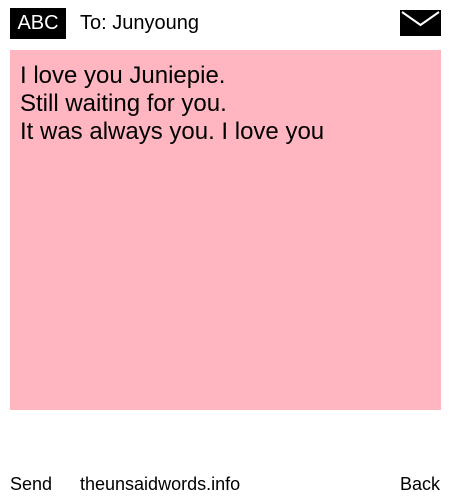 Image resolution: width=450 pixels, height=500 pixels. I want to click on envelope-icon, so click(420, 23).